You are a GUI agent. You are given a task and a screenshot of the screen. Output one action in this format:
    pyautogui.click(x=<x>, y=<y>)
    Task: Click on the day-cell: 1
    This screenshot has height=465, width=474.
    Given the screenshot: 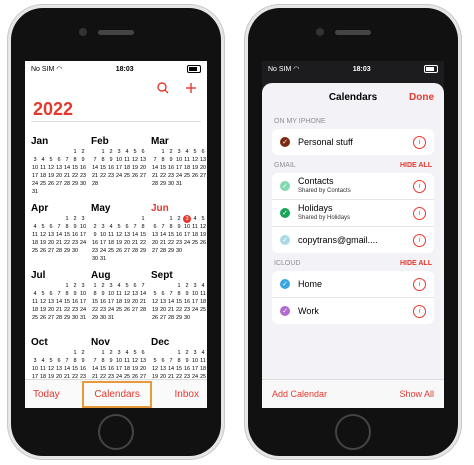 What is the action you would take?
    pyautogui.click(x=103, y=152)
    